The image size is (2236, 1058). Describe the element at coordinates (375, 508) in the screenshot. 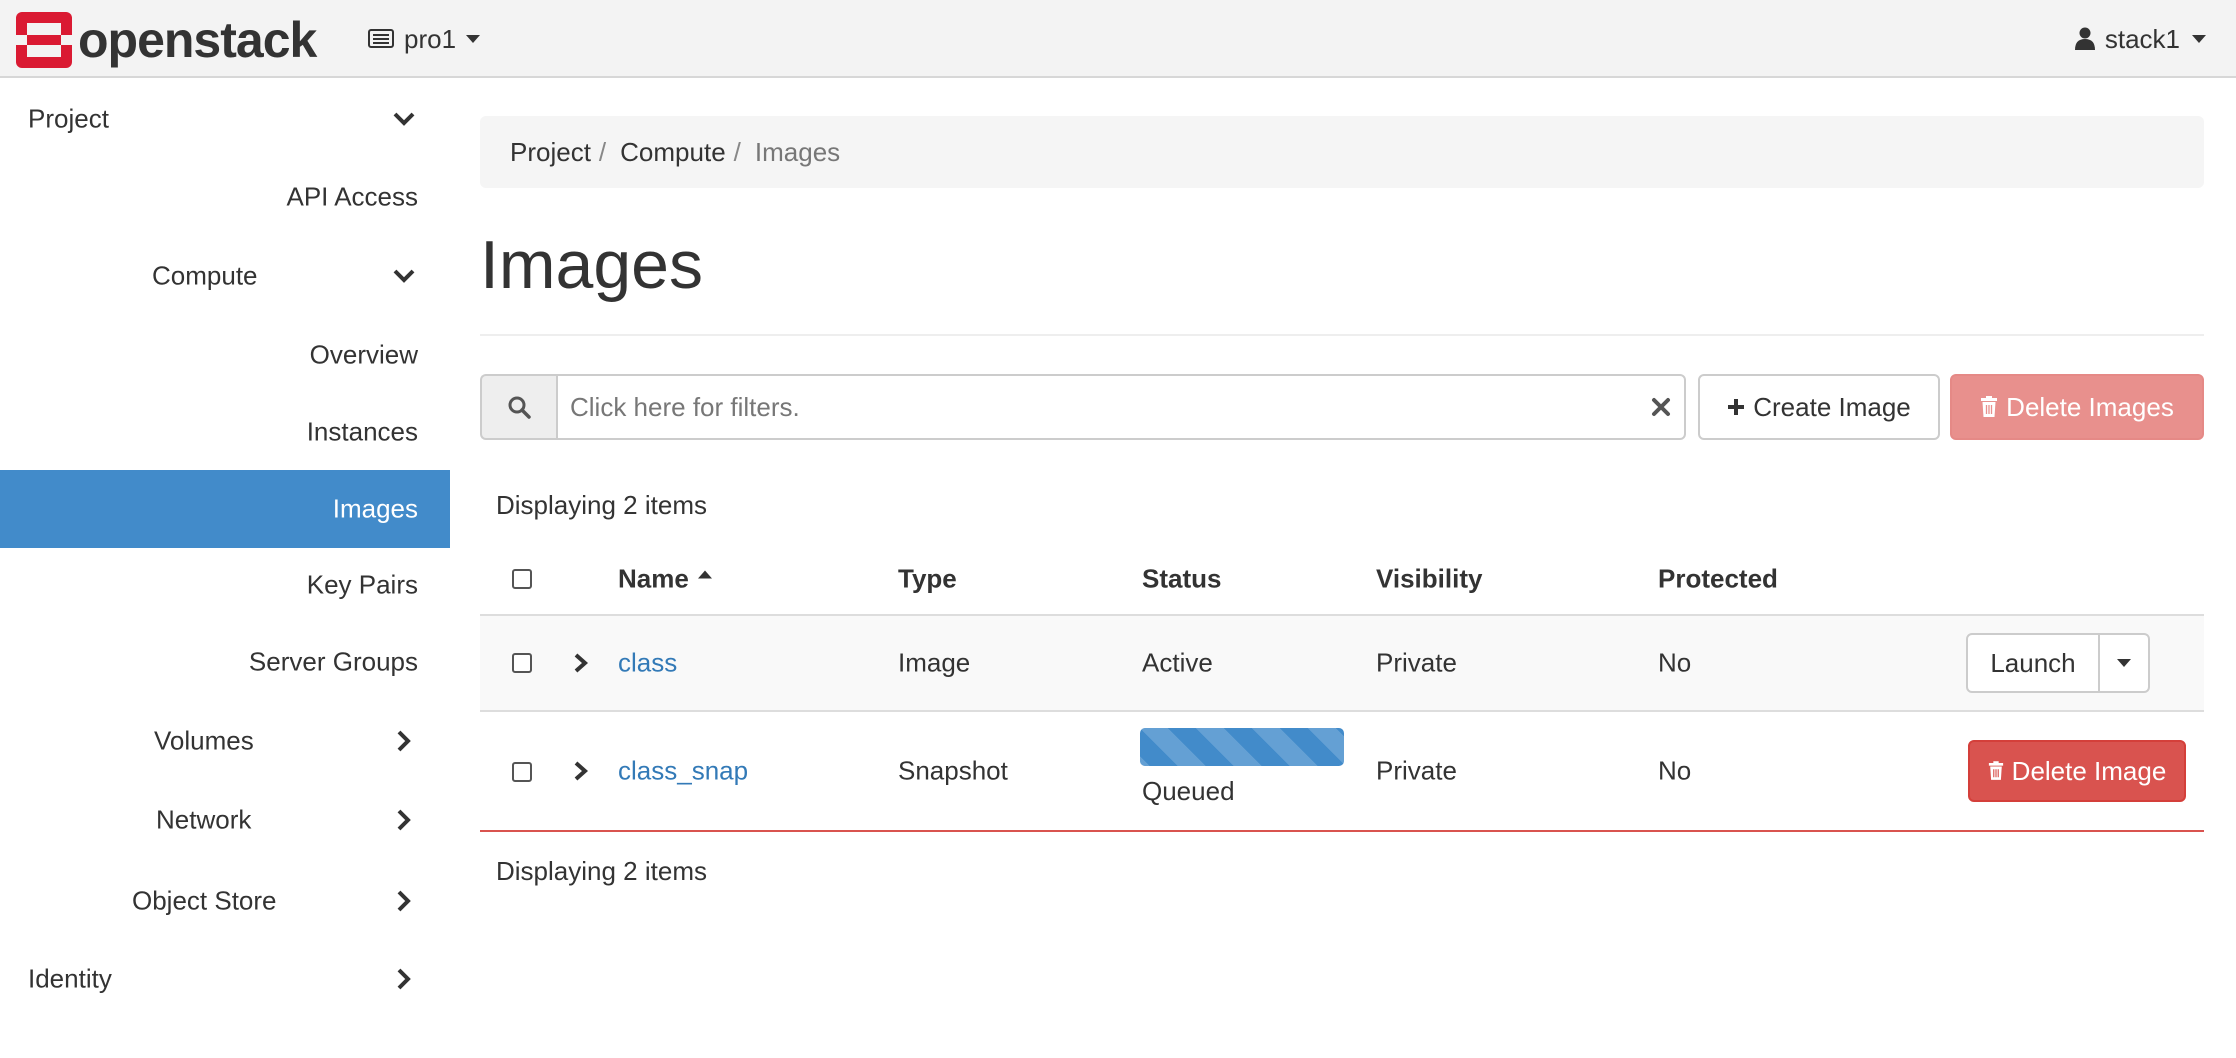

I see `sidebar-item-label: Images` at that location.